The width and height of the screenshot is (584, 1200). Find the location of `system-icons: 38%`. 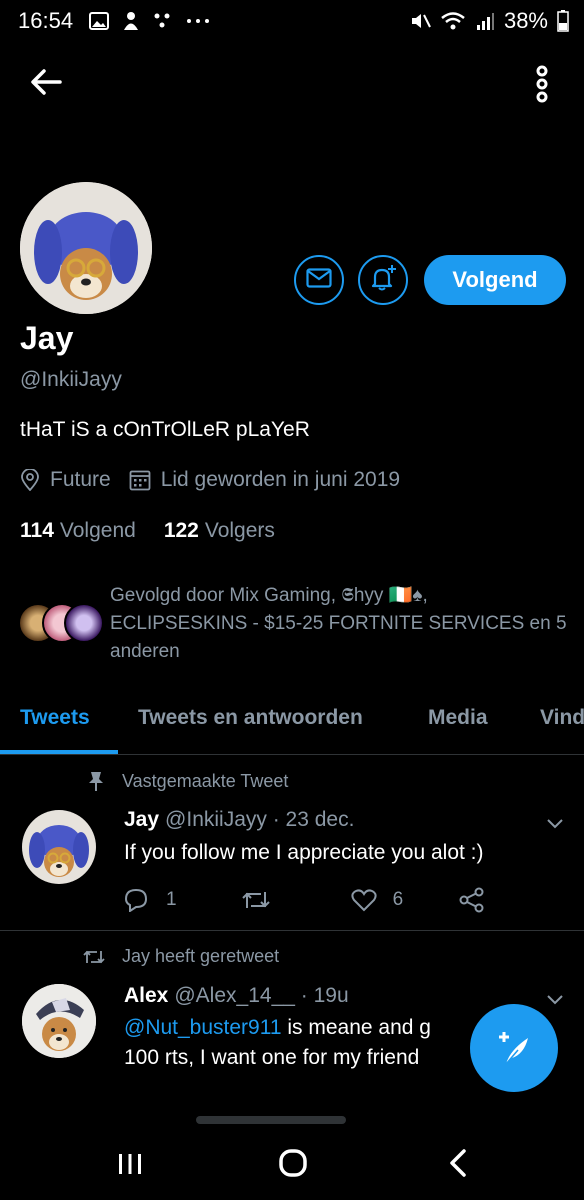

system-icons: 38% is located at coordinates (490, 21).